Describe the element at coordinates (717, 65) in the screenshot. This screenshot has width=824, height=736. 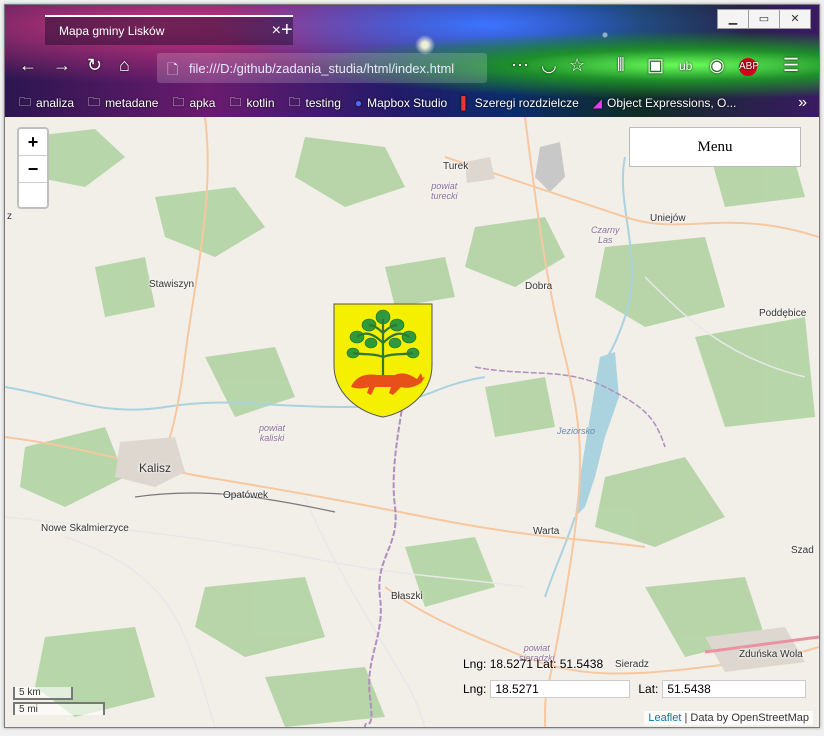
I see `account-icon: ◉` at that location.